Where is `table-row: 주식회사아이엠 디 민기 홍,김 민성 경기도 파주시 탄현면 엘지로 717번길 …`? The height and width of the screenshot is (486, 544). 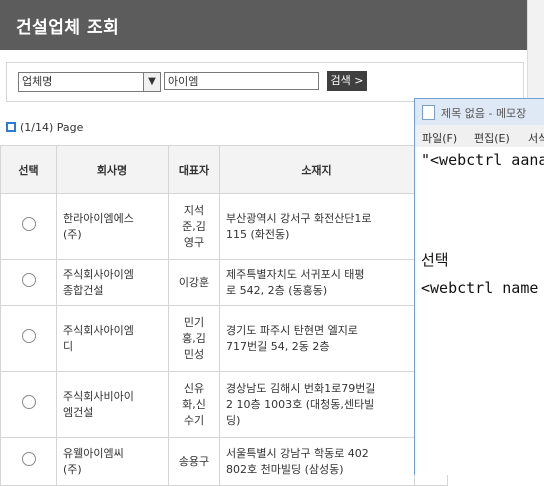
table-row: 주식회사아이엠 디 민기 홍,김 민성 경기도 파주시 탄현면 엘지로 717번길 … is located at coordinates (224, 338).